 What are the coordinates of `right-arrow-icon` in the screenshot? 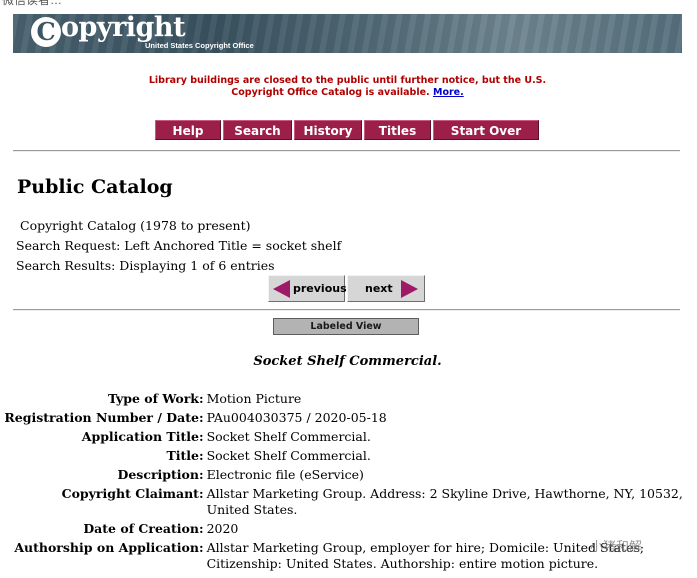 It's located at (409, 289).